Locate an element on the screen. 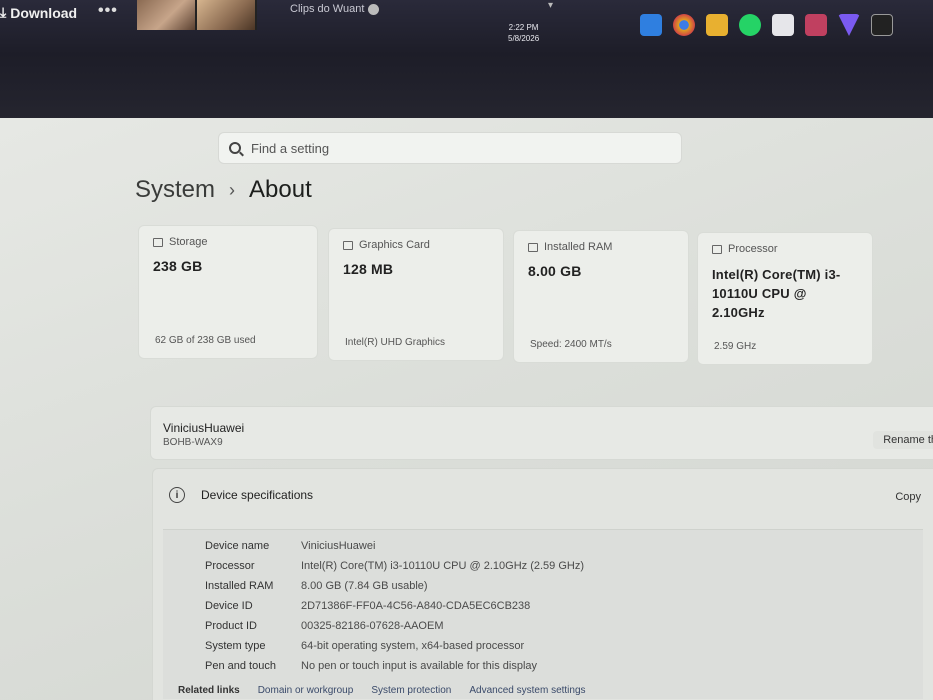 This screenshot has height=700, width=933. download-button: ⤓ Download is located at coordinates (38, 12).